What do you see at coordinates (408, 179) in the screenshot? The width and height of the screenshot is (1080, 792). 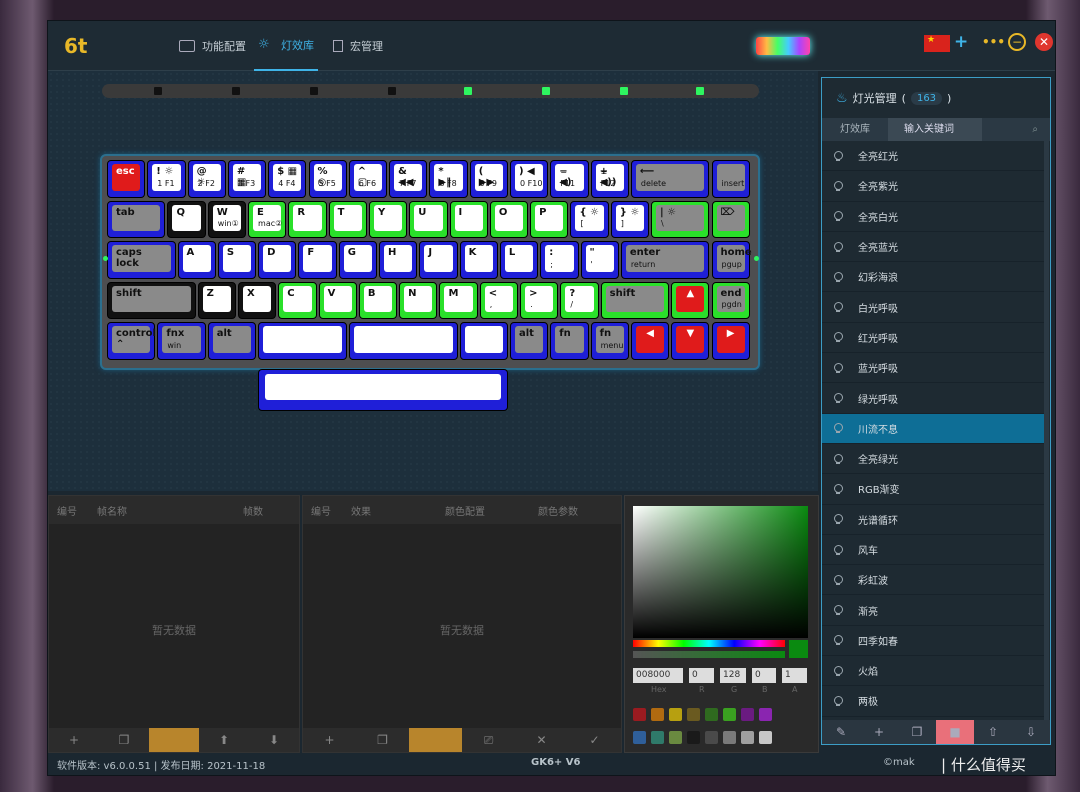 I see `key: & ◀◀ 7 F7` at bounding box center [408, 179].